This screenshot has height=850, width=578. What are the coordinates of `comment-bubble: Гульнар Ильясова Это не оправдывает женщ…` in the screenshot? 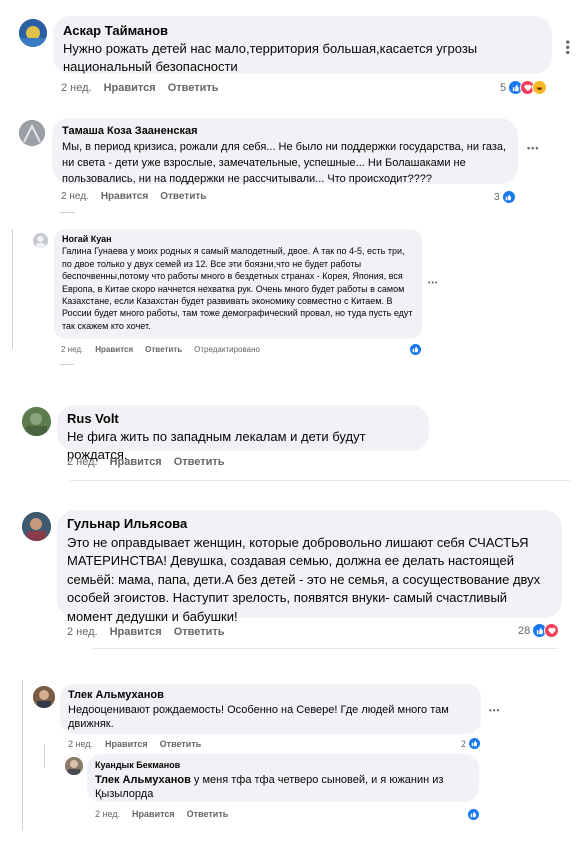 It's located at (309, 567).